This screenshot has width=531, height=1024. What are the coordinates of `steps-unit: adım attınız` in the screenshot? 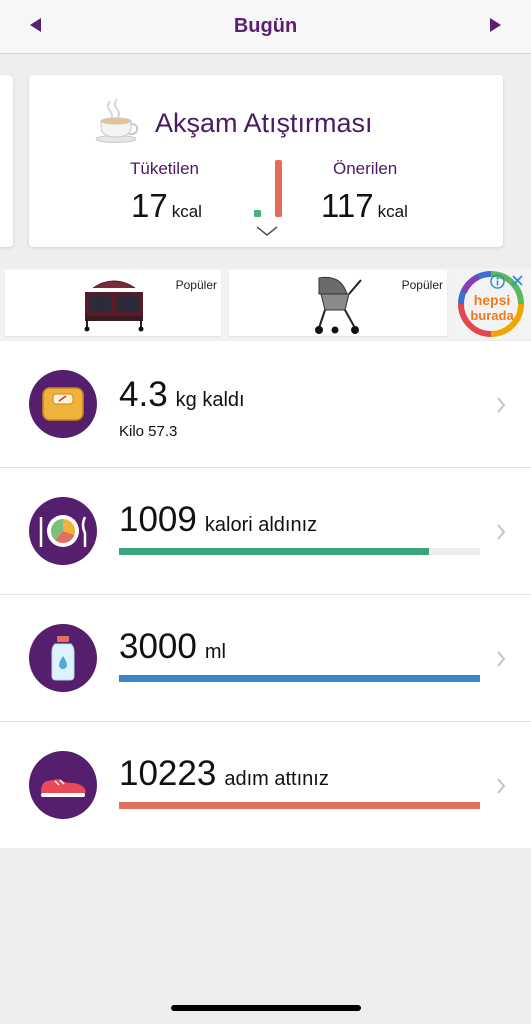 It's located at (276, 779).